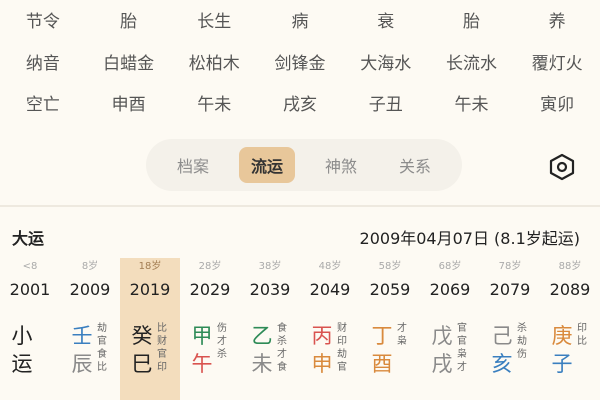  Describe the element at coordinates (450, 289) in the screenshot. I see `year-label: 2069` at that location.